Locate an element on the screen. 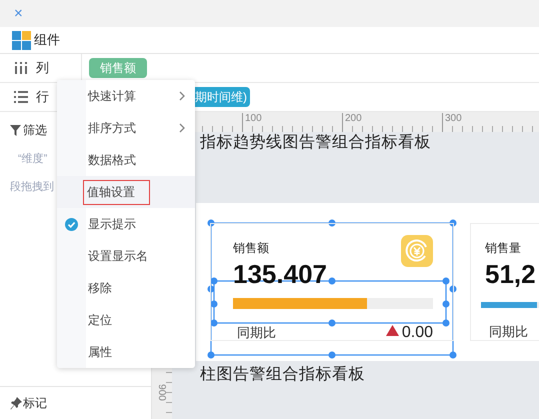  list-icon is located at coordinates (21, 97).